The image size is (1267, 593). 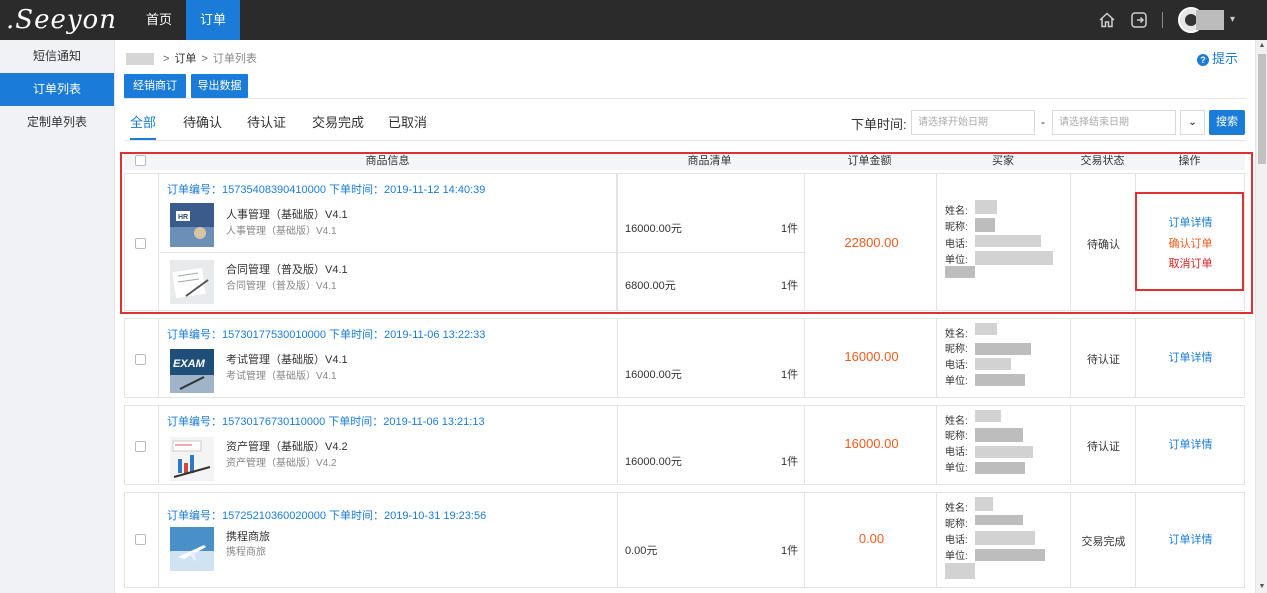 I want to click on nav-order: 订单, so click(x=213, y=20).